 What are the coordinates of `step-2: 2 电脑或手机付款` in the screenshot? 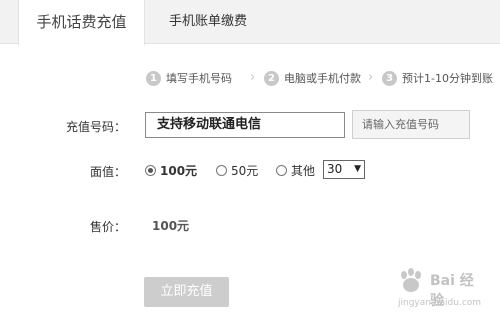 It's located at (312, 78).